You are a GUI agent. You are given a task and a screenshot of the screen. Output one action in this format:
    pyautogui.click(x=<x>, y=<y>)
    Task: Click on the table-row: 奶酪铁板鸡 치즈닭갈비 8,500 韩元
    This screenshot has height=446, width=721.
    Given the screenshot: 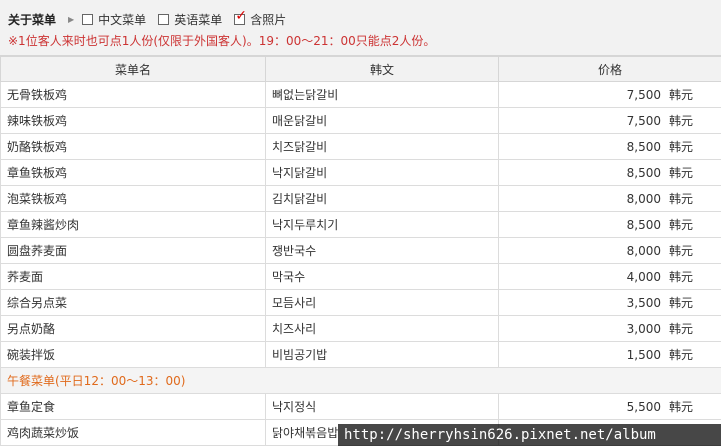 What is the action you would take?
    pyautogui.click(x=360, y=146)
    